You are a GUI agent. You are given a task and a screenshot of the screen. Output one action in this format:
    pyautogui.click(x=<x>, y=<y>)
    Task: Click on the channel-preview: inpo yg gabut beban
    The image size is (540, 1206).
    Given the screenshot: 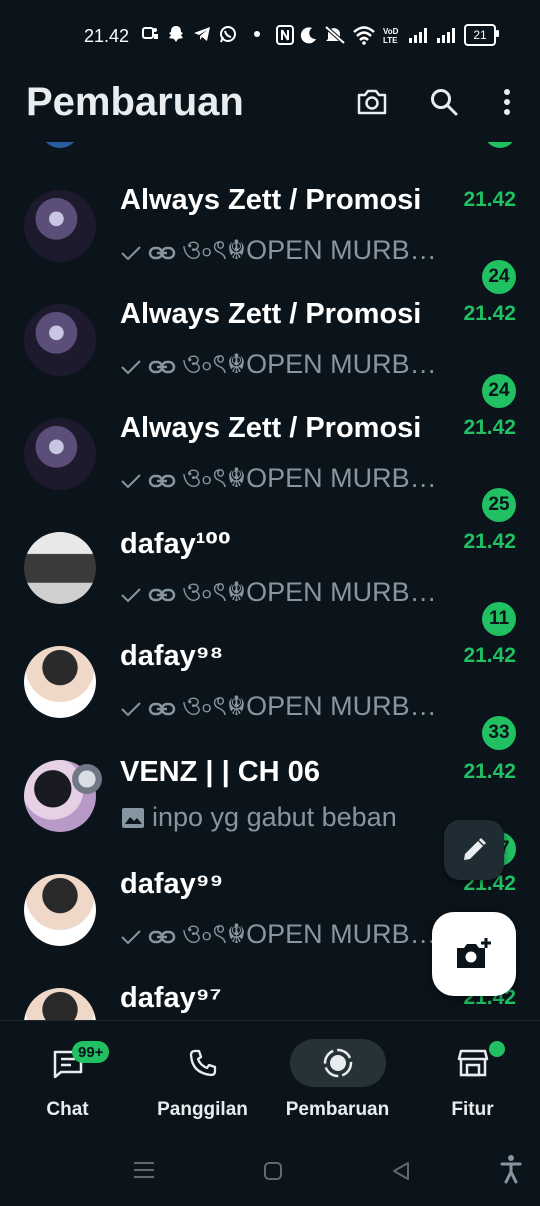 What is the action you would take?
    pyautogui.click(x=285, y=817)
    